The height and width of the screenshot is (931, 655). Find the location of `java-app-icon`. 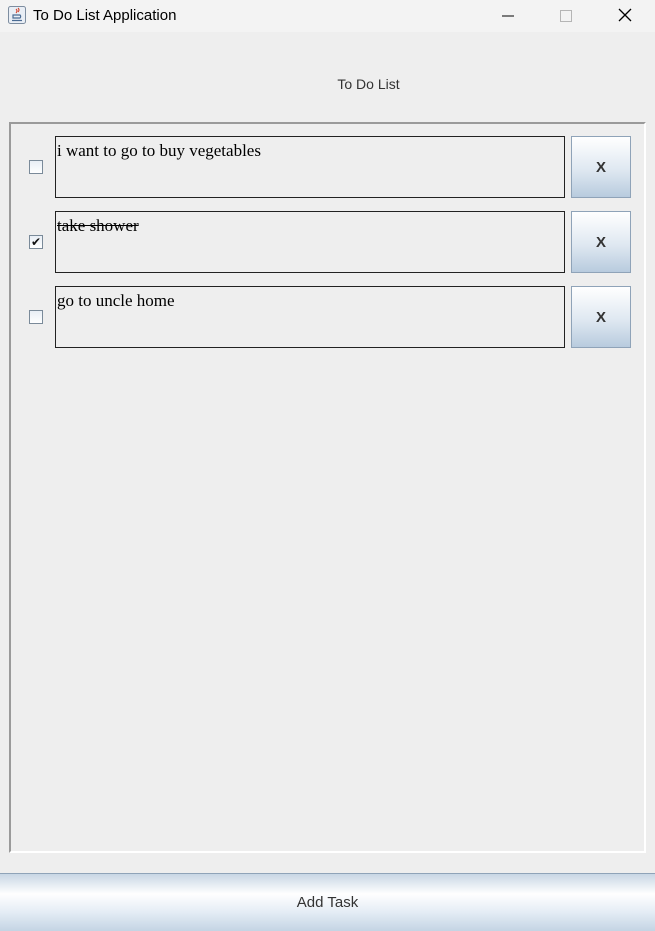

java-app-icon is located at coordinates (17, 15).